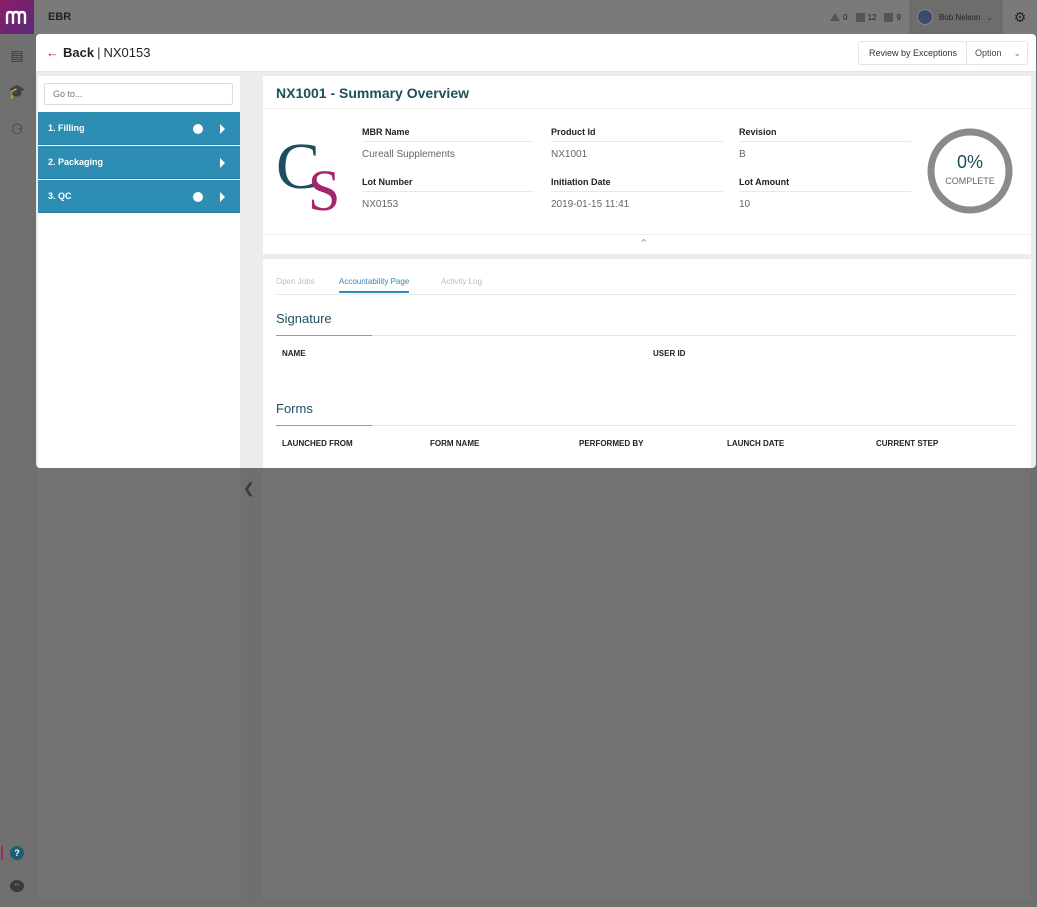 Image resolution: width=1037 pixels, height=907 pixels. I want to click on tab-activity-log: Activity Log, so click(461, 284).